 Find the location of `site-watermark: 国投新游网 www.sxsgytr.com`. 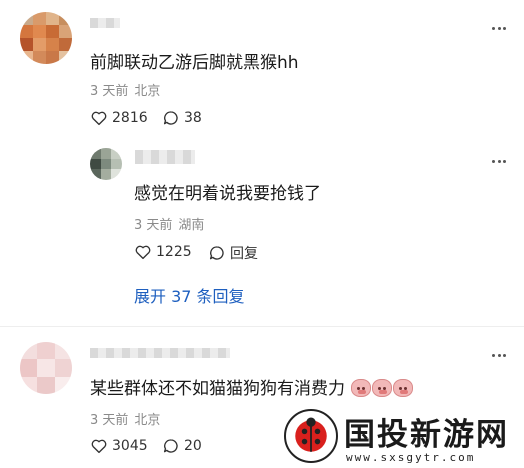

site-watermark: 国投新游网 www.sxsgytr.com is located at coordinates (400, 436).